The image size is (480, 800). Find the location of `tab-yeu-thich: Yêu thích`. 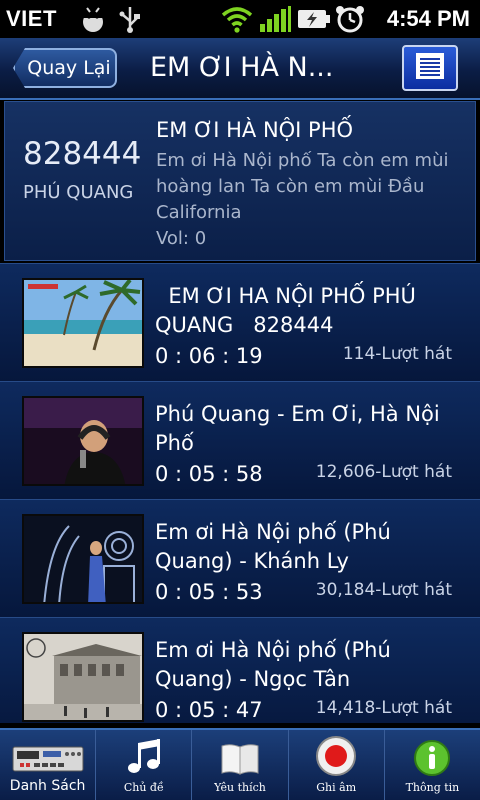

tab-yeu-thich: Yêu thích is located at coordinates (240, 765).